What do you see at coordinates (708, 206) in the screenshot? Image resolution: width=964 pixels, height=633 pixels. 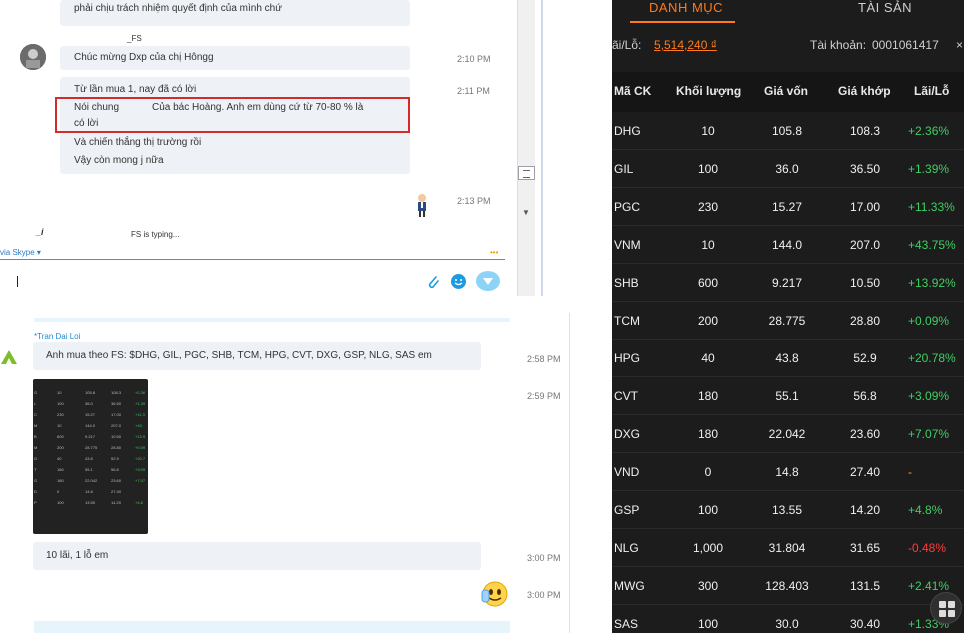 I see `cell-volume: 230` at bounding box center [708, 206].